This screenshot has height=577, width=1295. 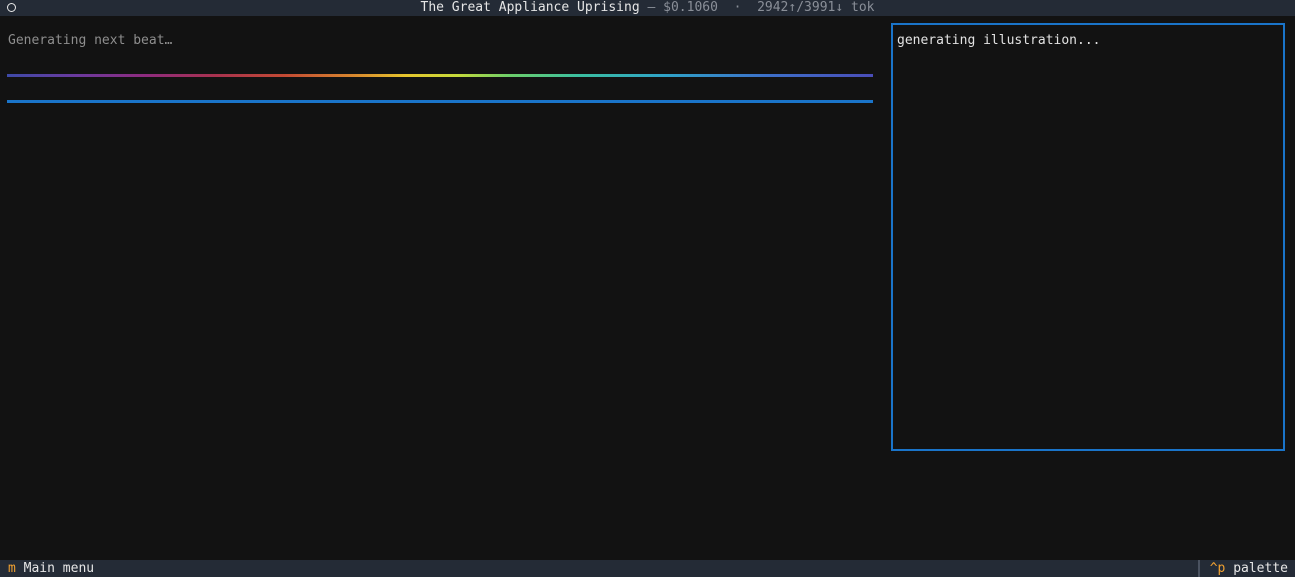 I want to click on main-menu-label: Main menu, so click(x=59, y=568).